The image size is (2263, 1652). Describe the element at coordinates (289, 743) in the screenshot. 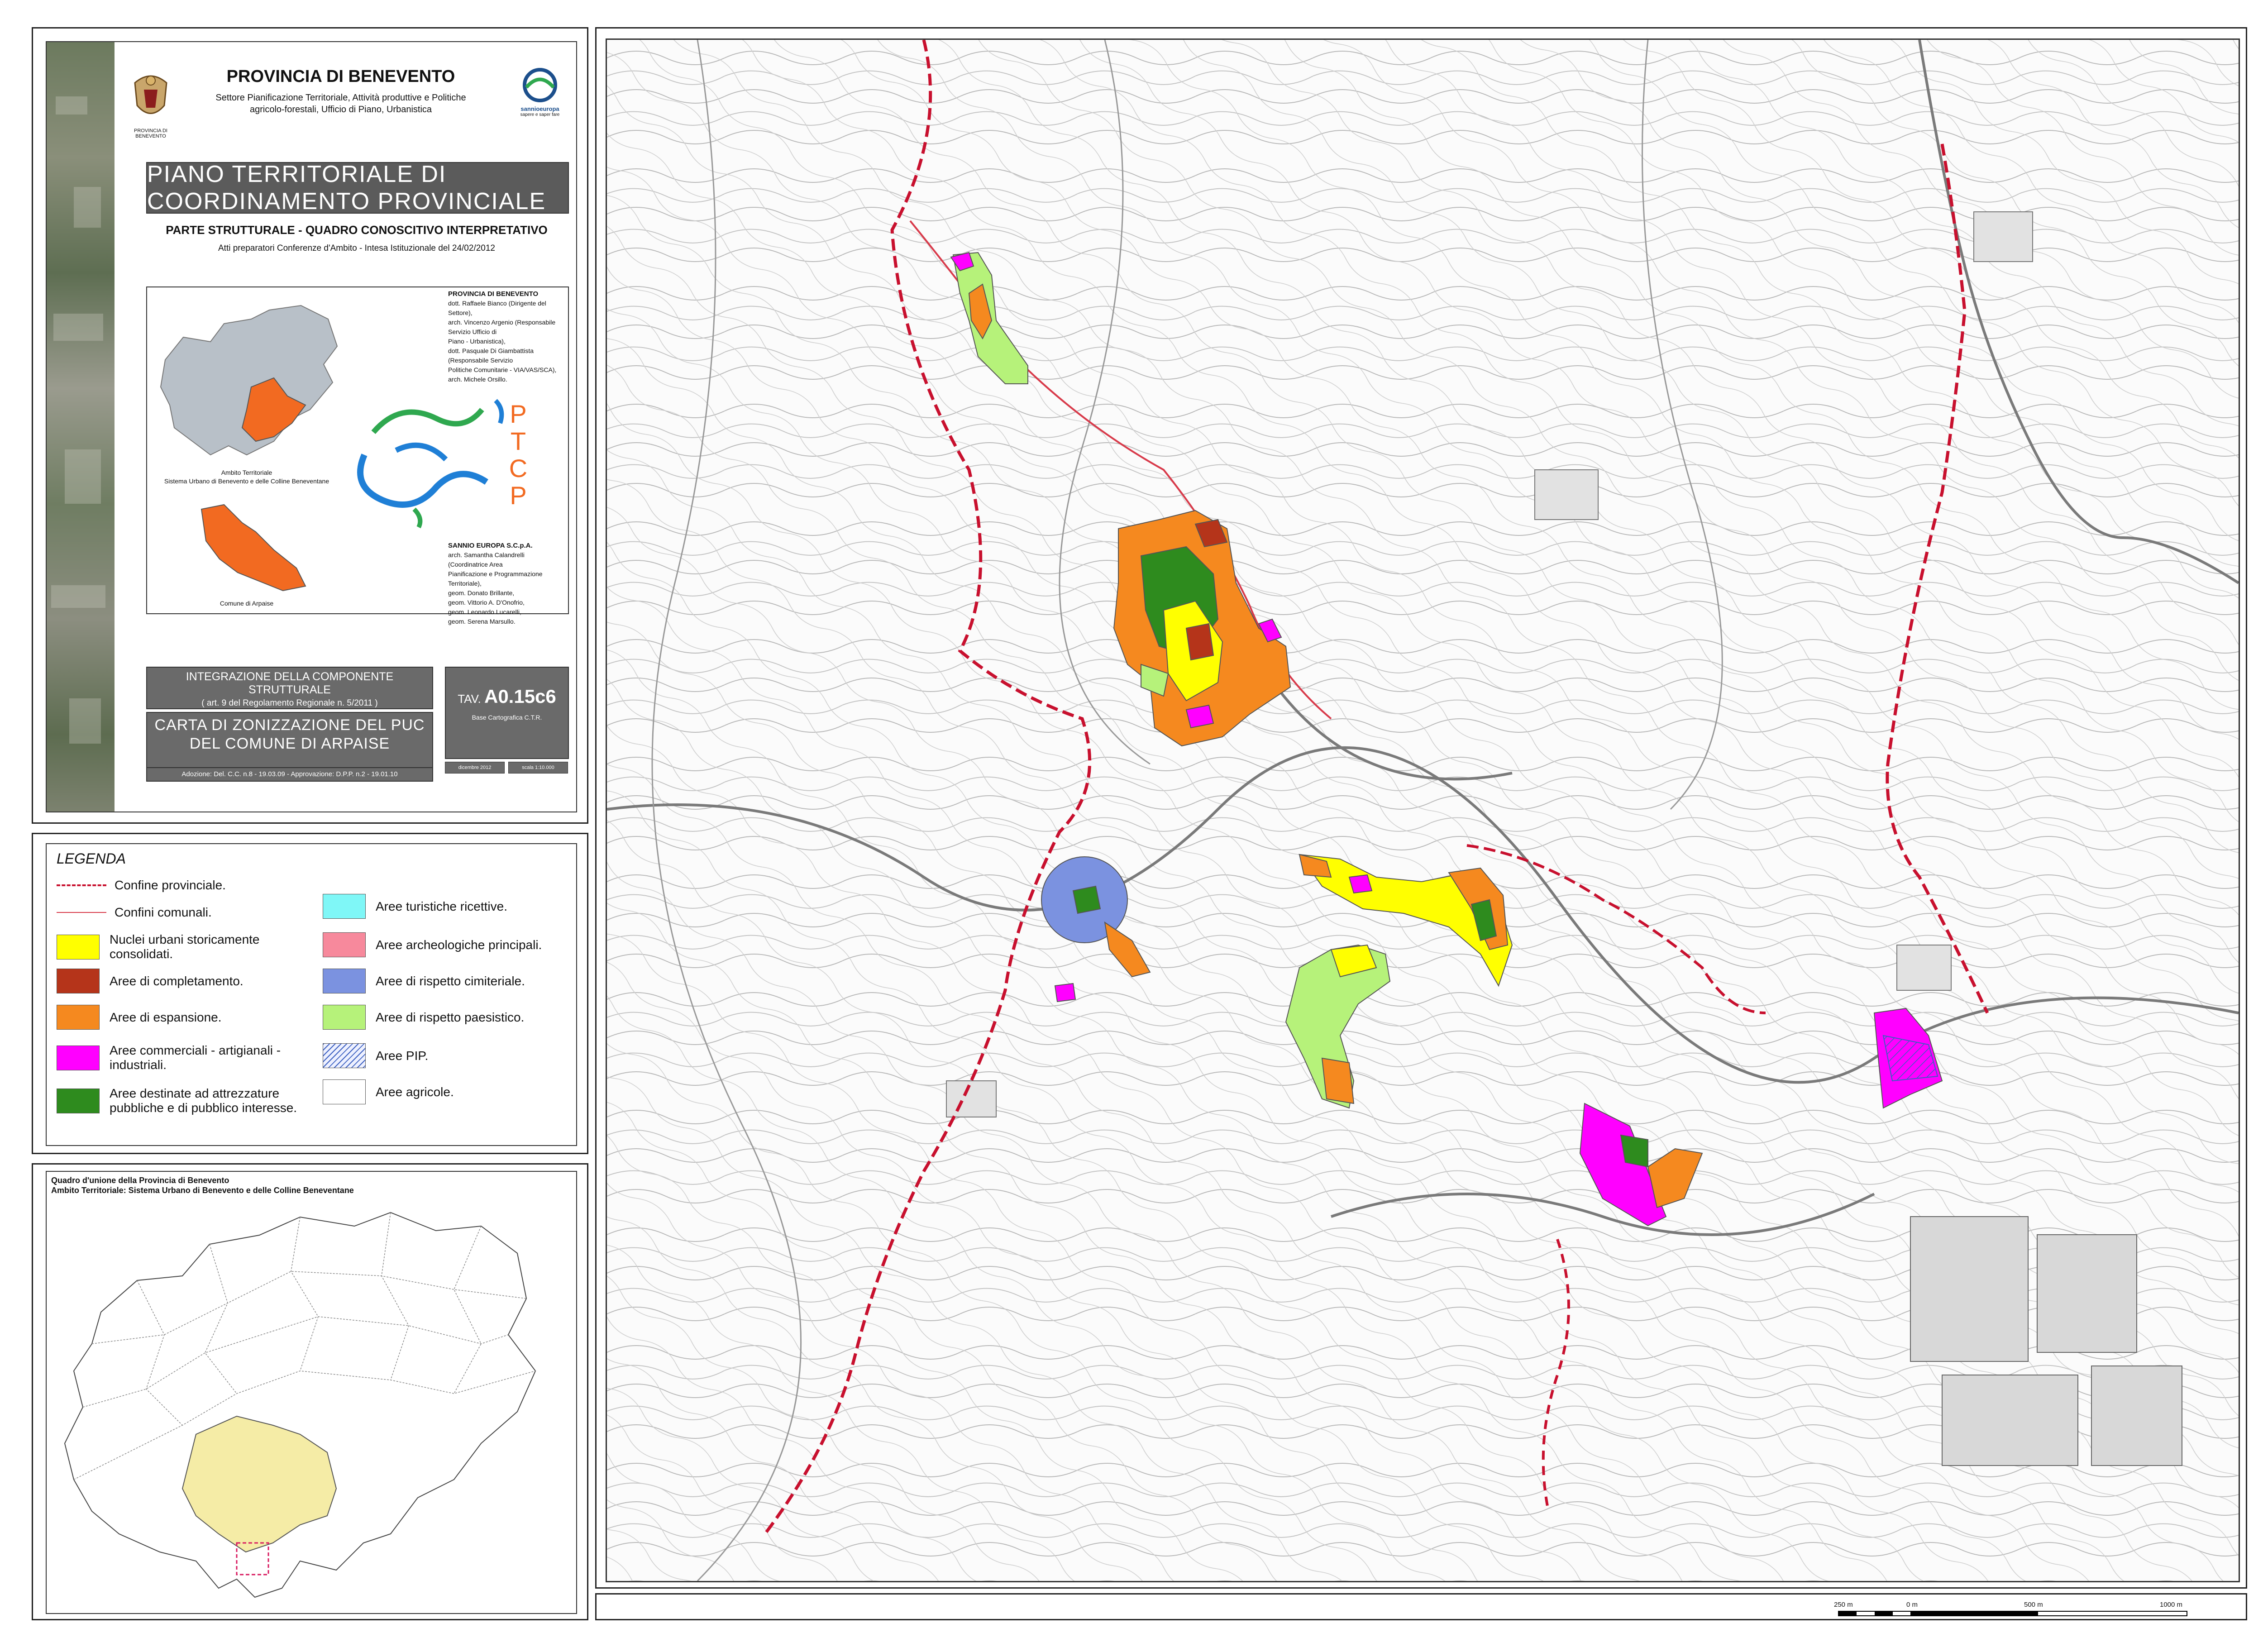

I see `carta-line-2: DEL COMUNE DI ARPAISE` at that location.